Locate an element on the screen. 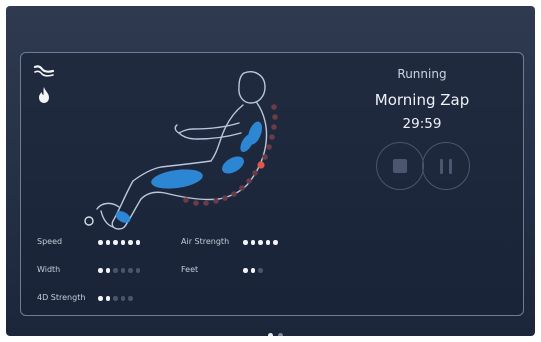 This screenshot has height=342, width=541. pause-button is located at coordinates (446, 166).